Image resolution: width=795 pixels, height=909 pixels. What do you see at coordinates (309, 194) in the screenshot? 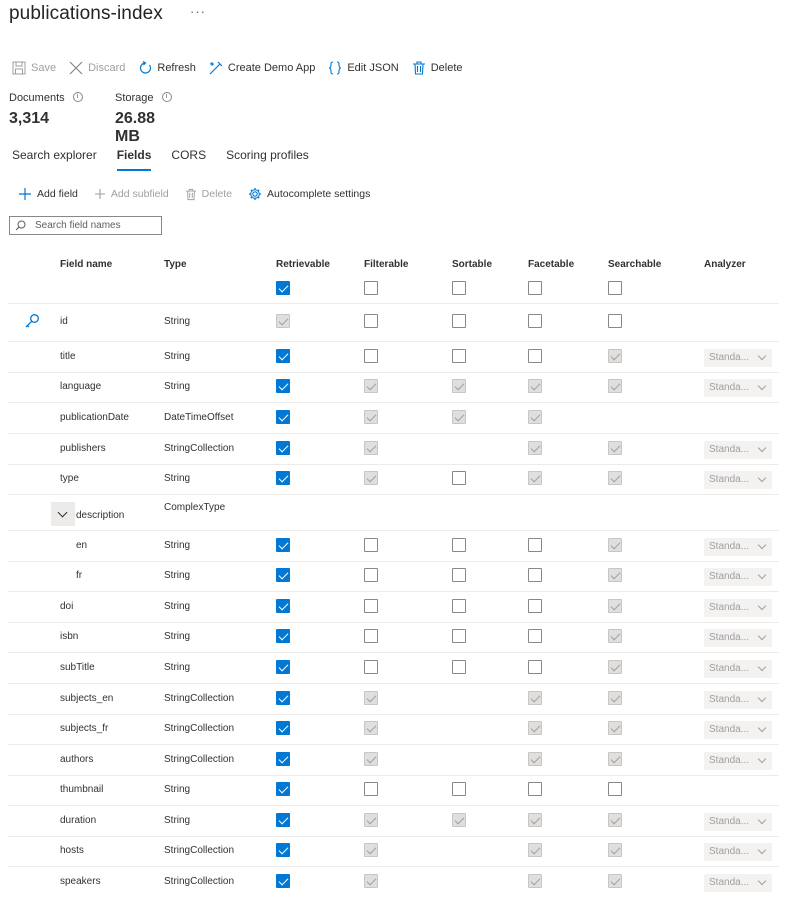
I see `autocomplete-settings-button: Autocomplete settings` at bounding box center [309, 194].